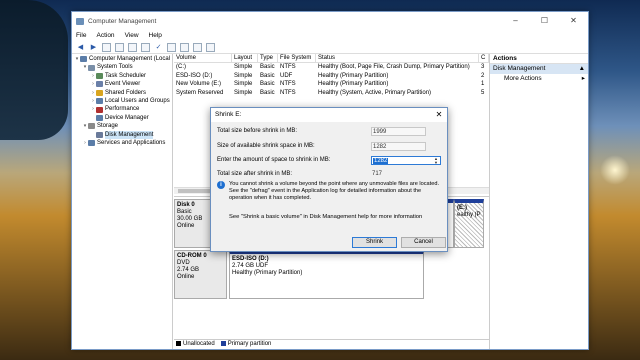  I want to click on menu-file: File, so click(81, 35).